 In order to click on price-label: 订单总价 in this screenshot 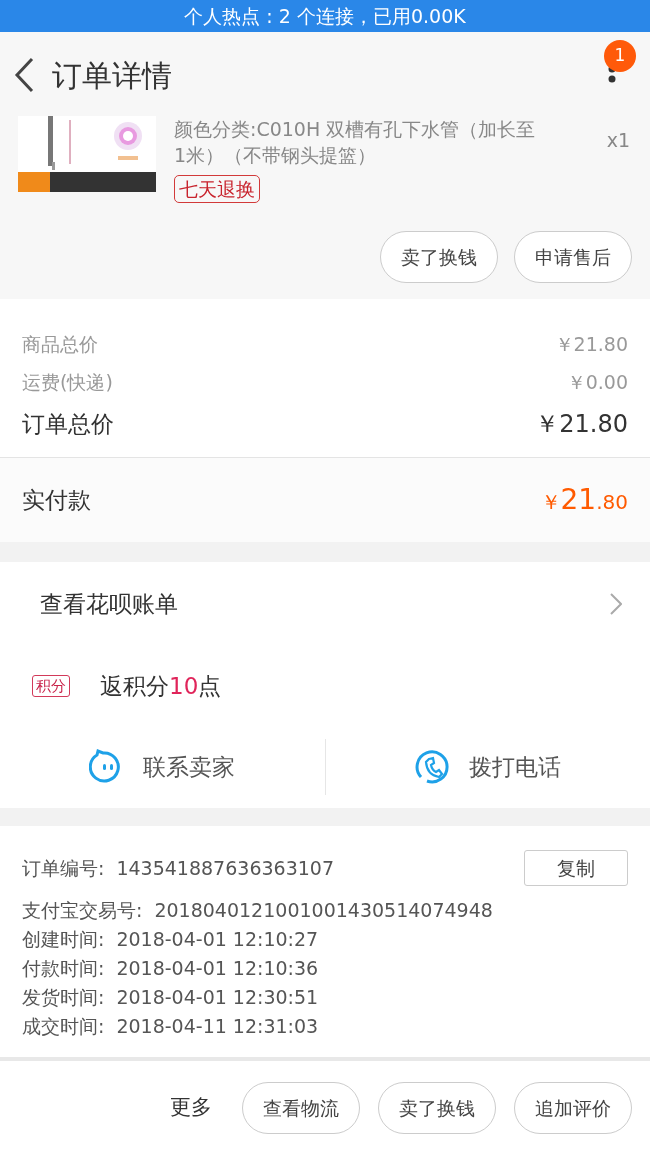, I will do `click(68, 424)`.